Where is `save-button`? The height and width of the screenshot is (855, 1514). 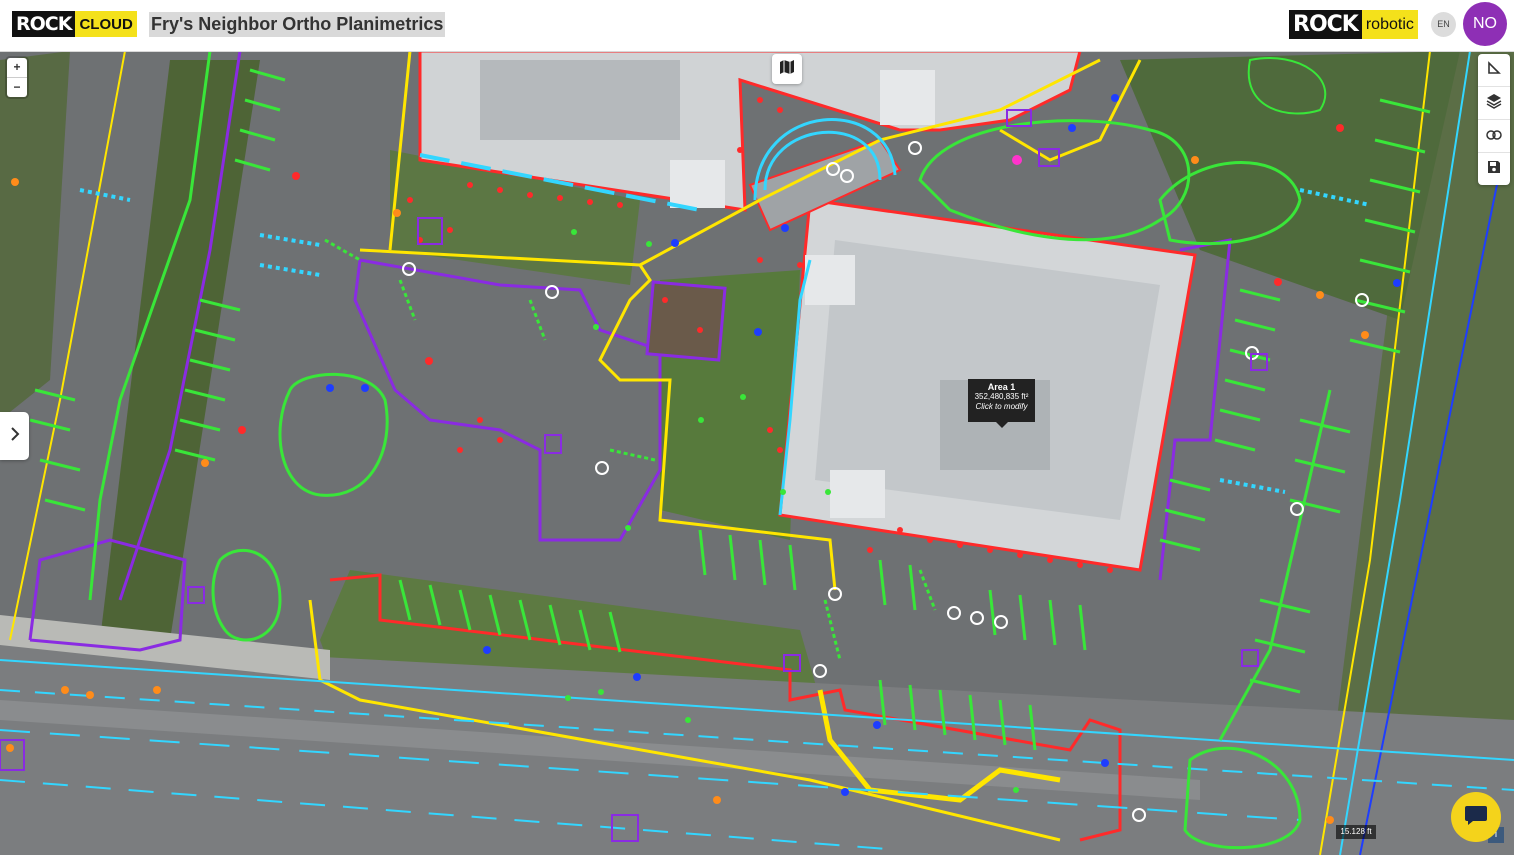 save-button is located at coordinates (1494, 169).